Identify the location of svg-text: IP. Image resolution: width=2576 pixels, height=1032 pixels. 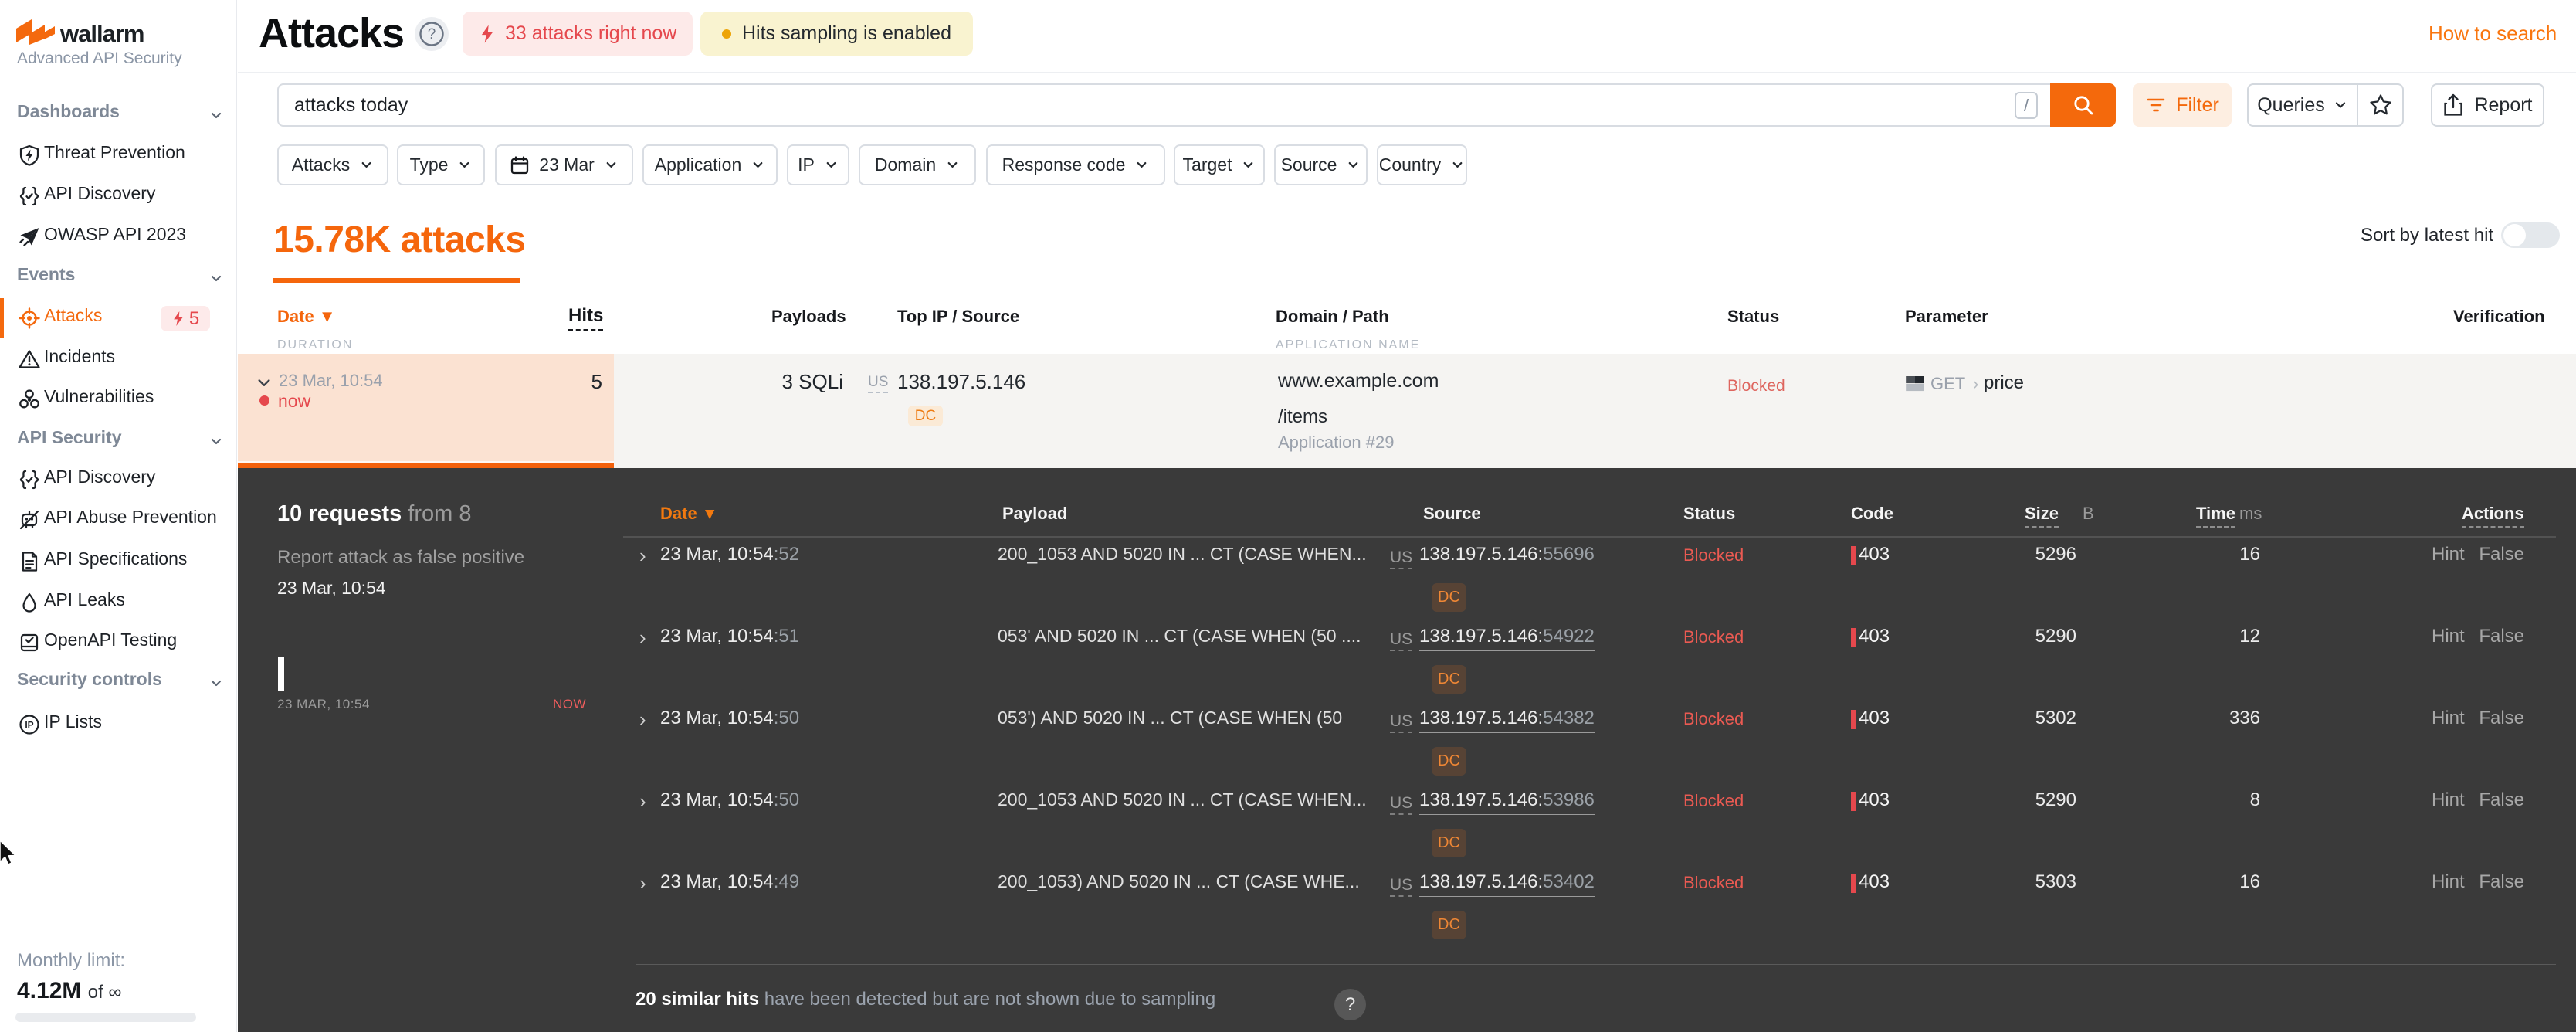
(29, 725).